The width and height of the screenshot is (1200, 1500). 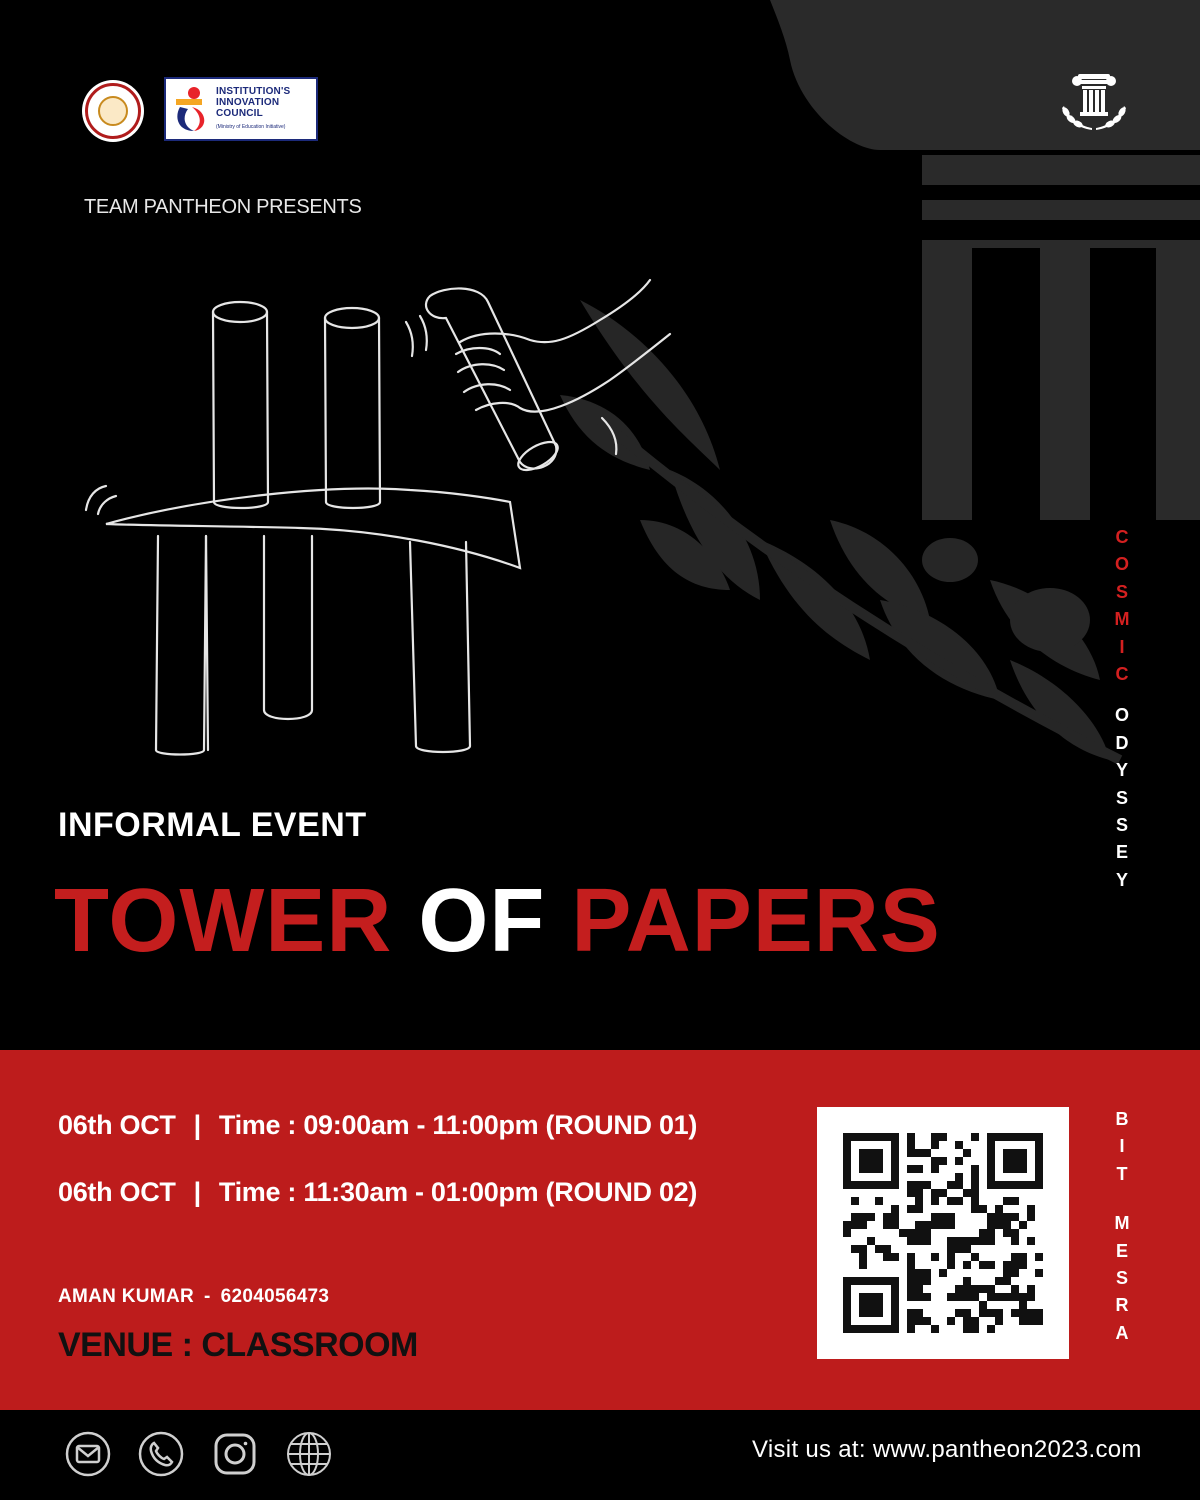 What do you see at coordinates (223, 207) in the screenshot?
I see `presents-text: TEAM PANTHEON PRESENTS` at bounding box center [223, 207].